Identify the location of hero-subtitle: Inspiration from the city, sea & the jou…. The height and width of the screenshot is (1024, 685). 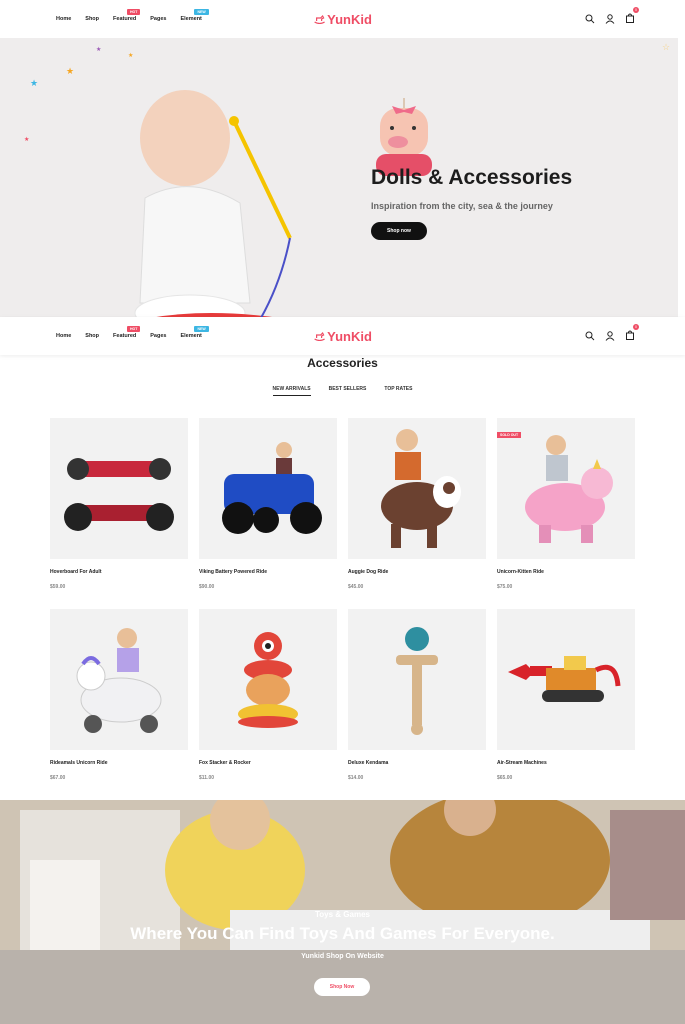
(462, 206).